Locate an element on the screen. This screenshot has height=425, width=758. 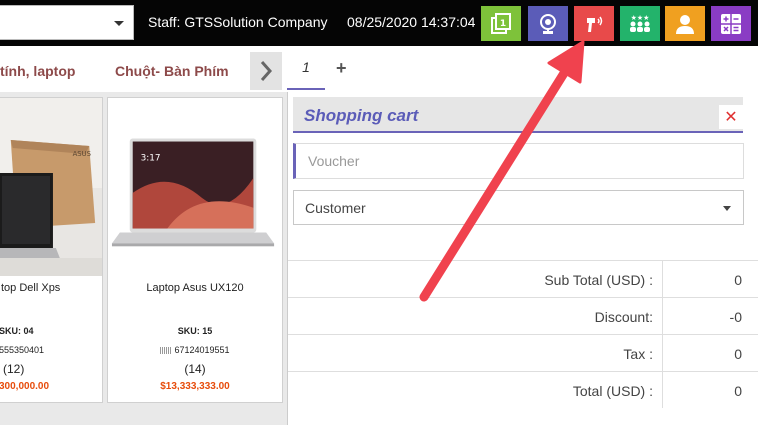
user-icon is located at coordinates (685, 24).